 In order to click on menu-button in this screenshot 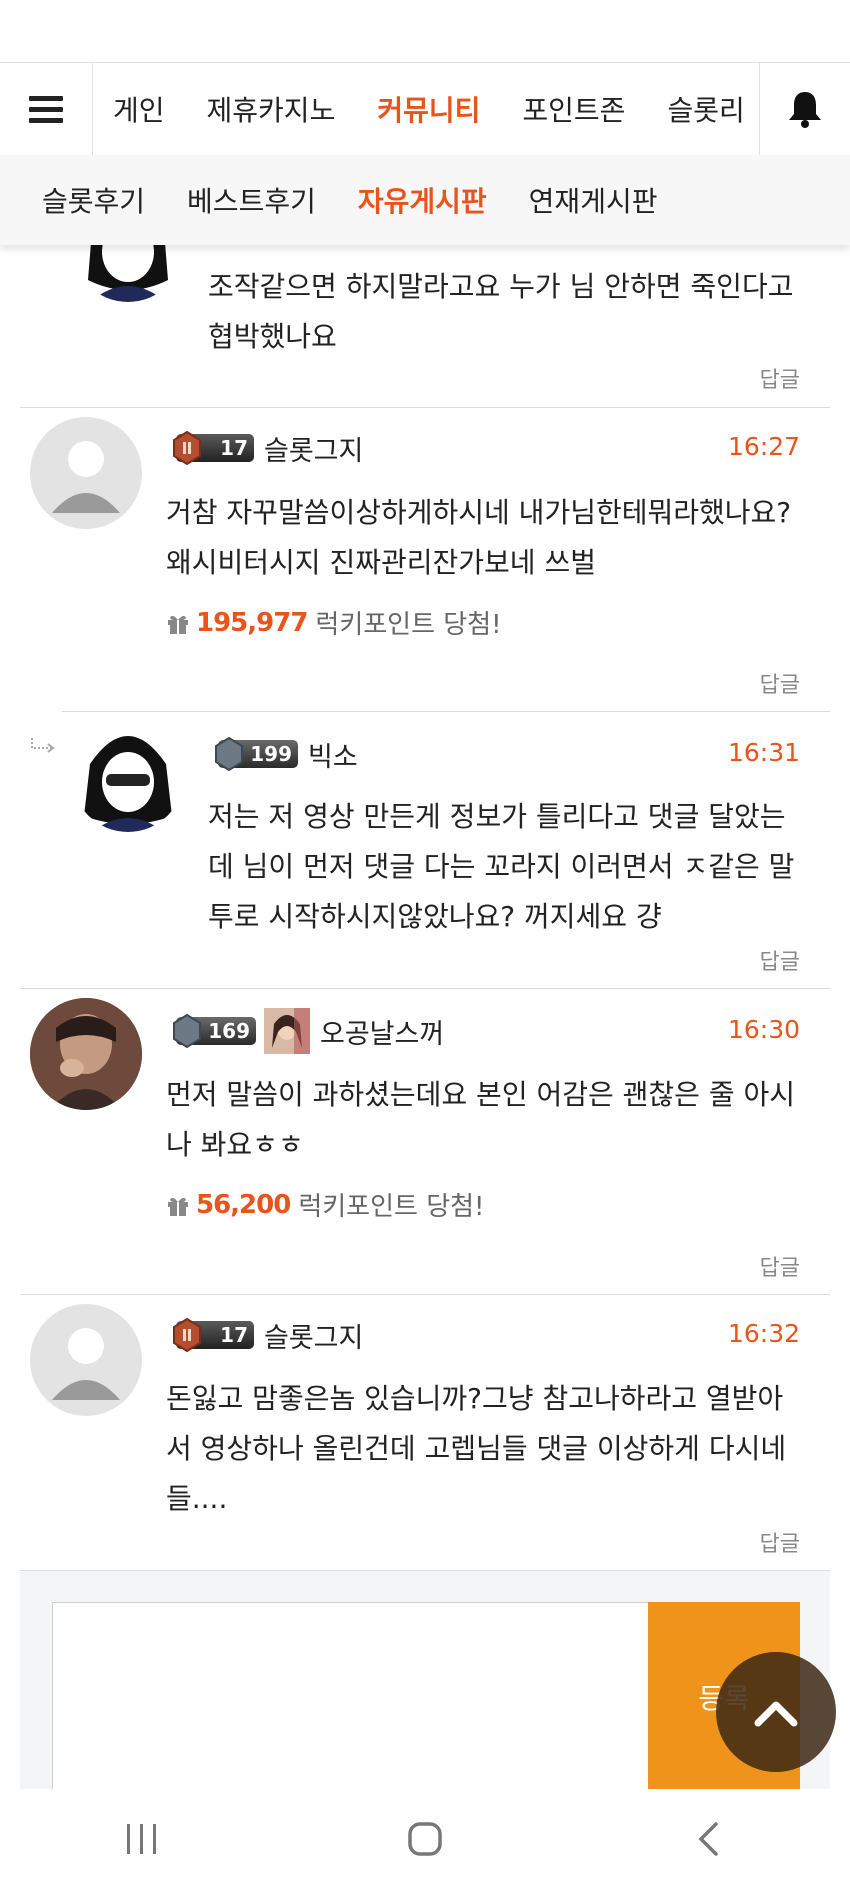, I will do `click(46, 109)`.